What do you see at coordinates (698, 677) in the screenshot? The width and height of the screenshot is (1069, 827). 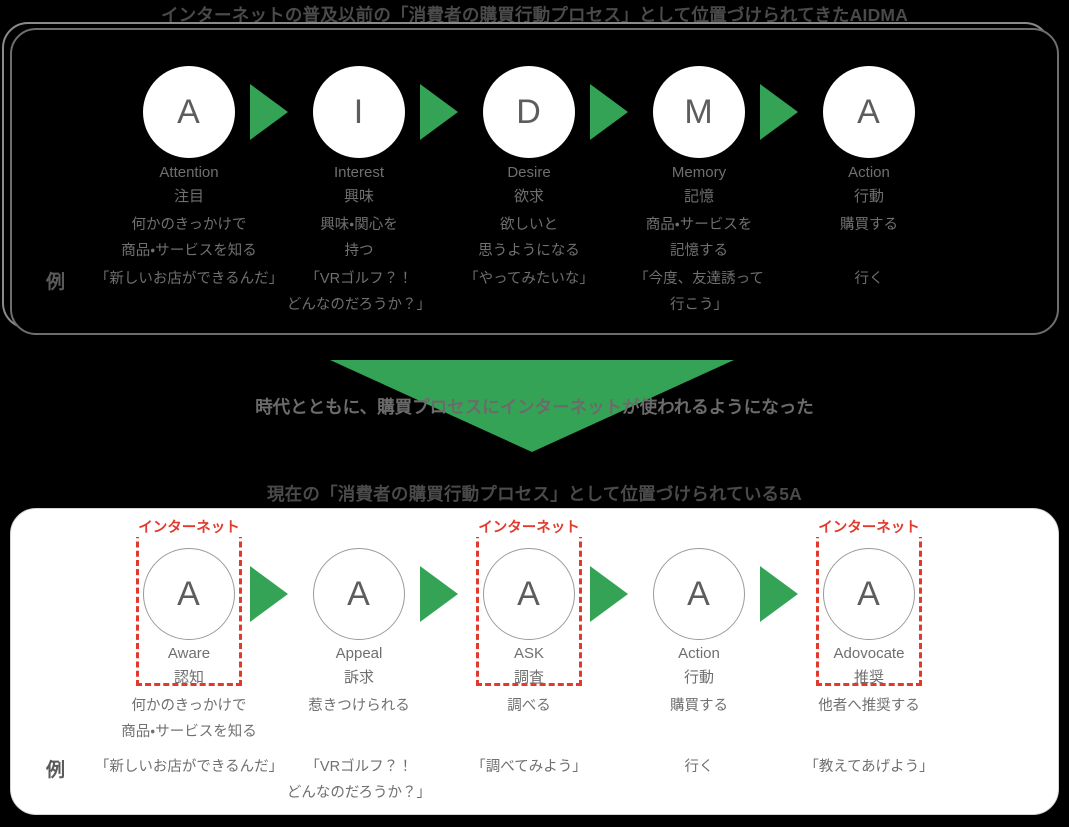 I see `five-a-label-jp-3: 行動` at bounding box center [698, 677].